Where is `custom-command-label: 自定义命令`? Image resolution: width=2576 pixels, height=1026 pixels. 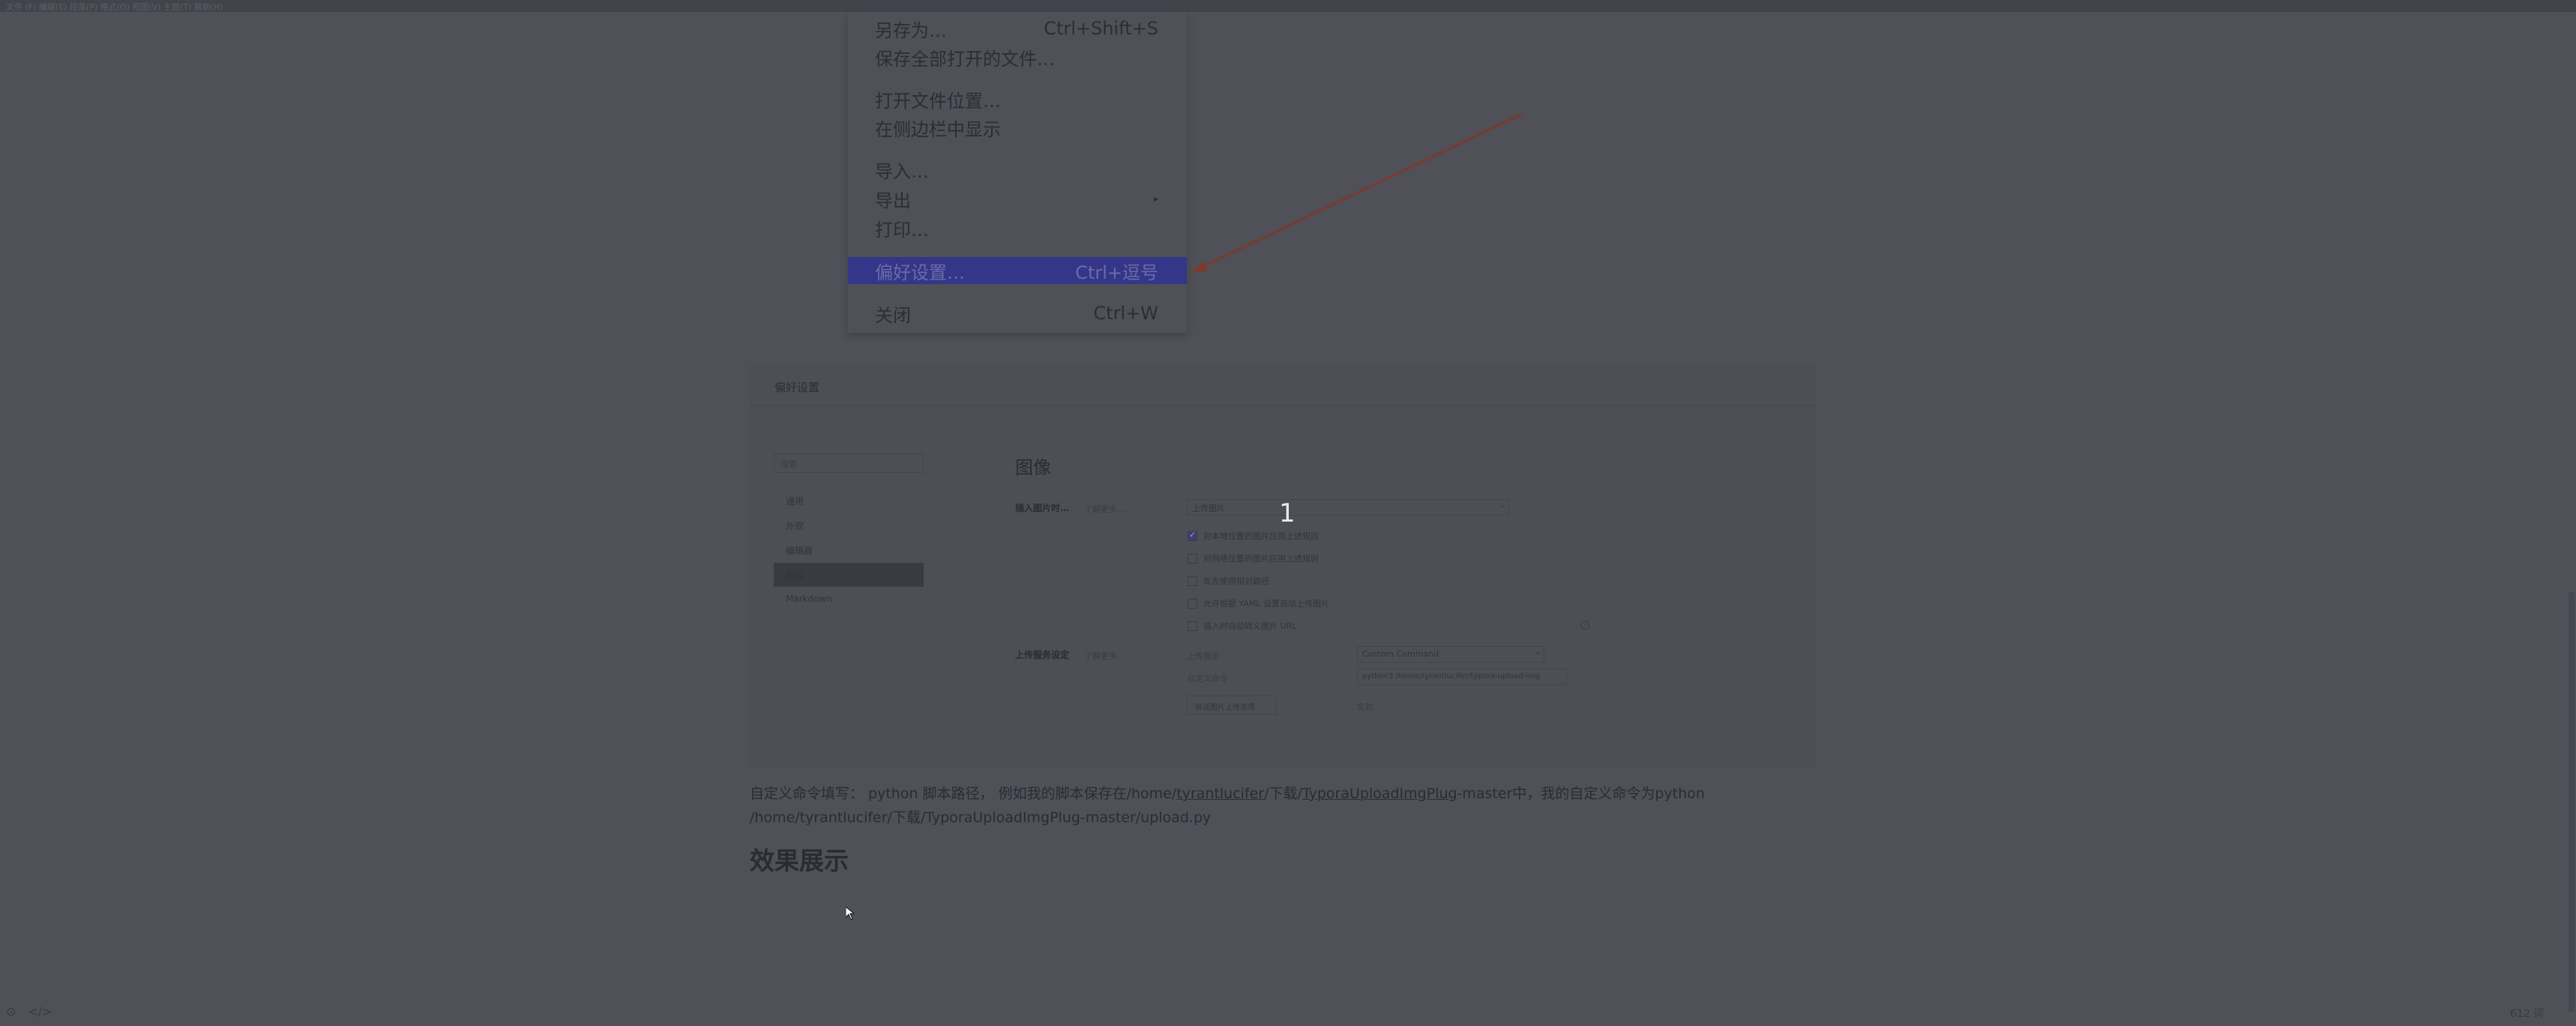
custom-command-label: 自定义命令 is located at coordinates (1207, 679).